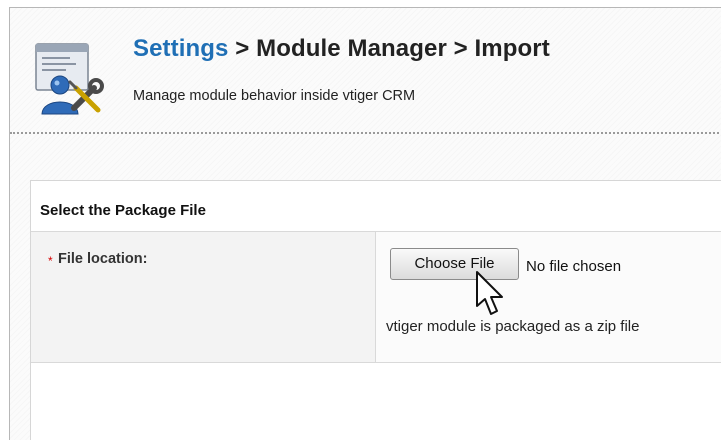  Describe the element at coordinates (50, 261) in the screenshot. I see `required-marker: *` at that location.